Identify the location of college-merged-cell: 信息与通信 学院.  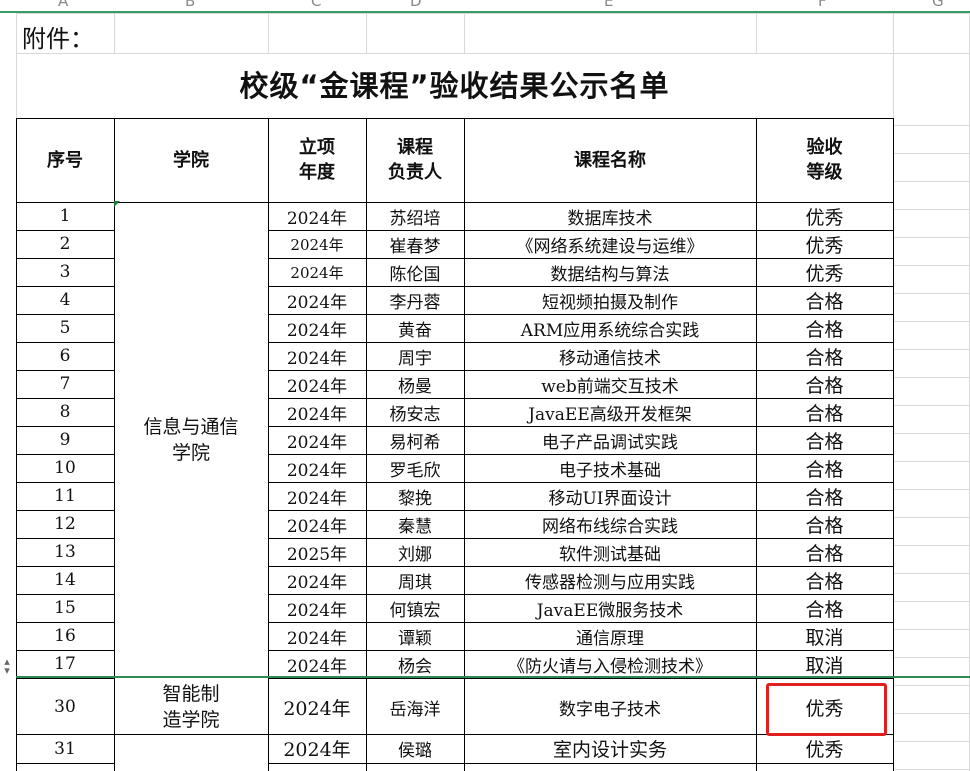
(191, 440).